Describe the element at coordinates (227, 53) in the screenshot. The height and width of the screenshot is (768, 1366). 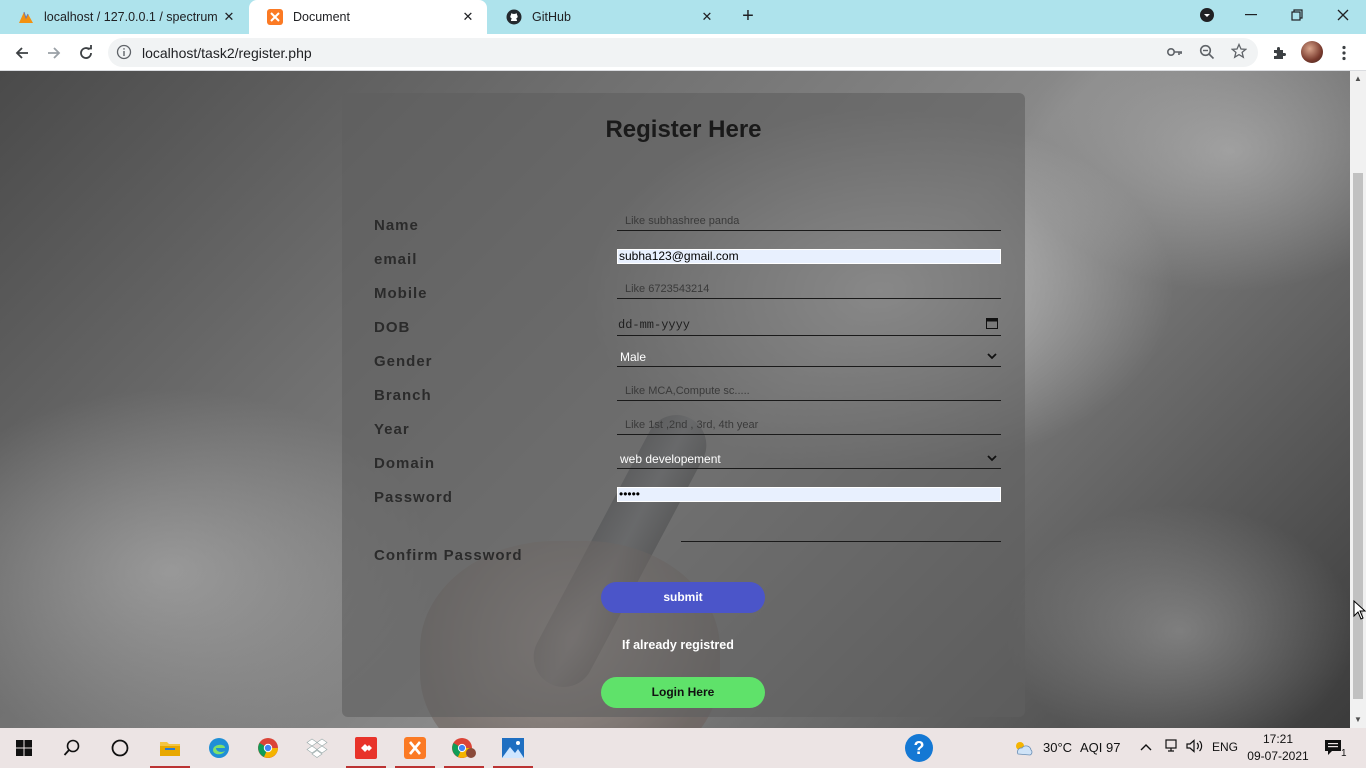
I see `url-text: localhost/task2/register.php` at that location.